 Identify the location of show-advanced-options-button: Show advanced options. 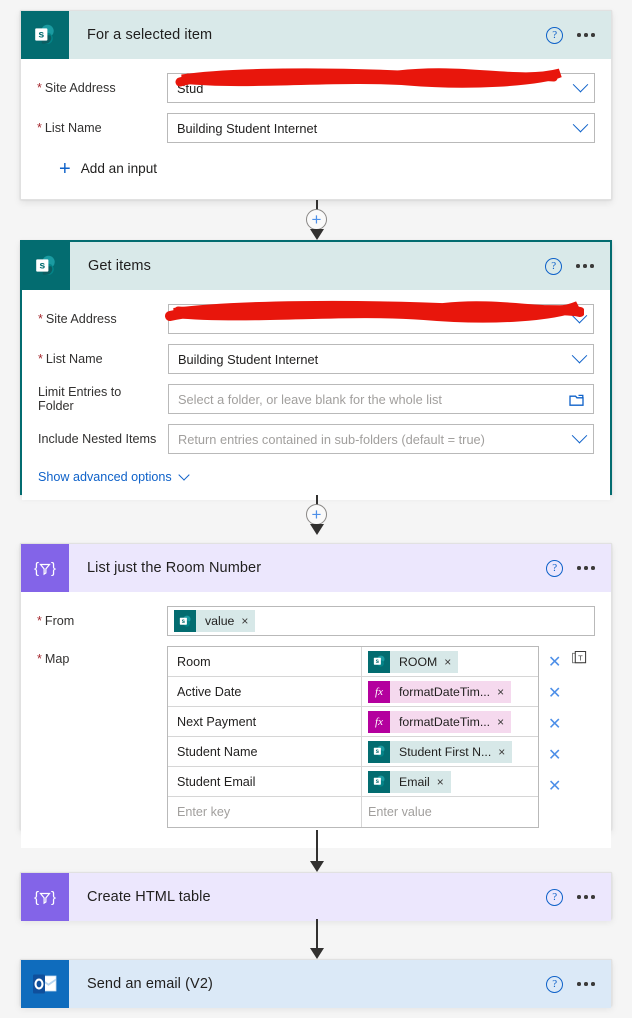
(316, 477).